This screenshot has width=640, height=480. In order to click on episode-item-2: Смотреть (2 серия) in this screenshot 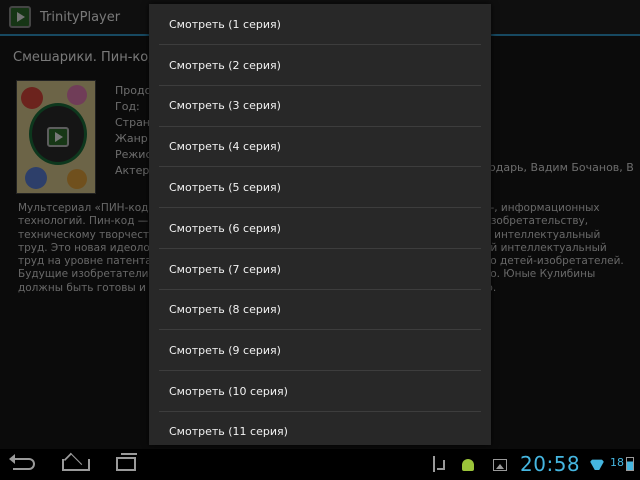, I will do `click(320, 65)`.